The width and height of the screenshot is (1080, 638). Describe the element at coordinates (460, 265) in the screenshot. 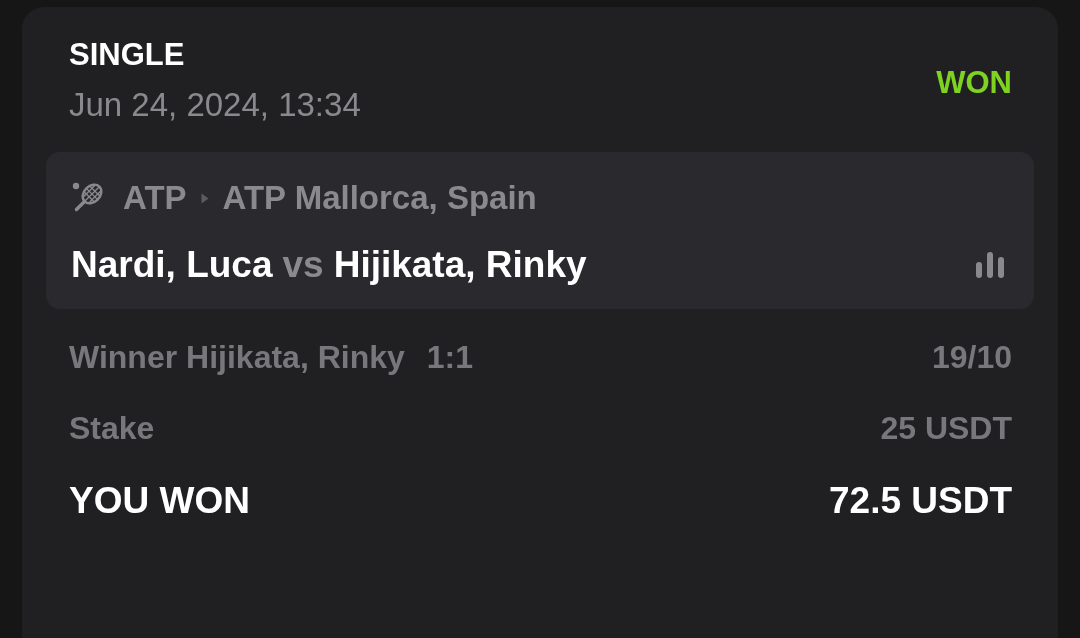

I see `away-team-name: Hijikata, Rinky` at that location.